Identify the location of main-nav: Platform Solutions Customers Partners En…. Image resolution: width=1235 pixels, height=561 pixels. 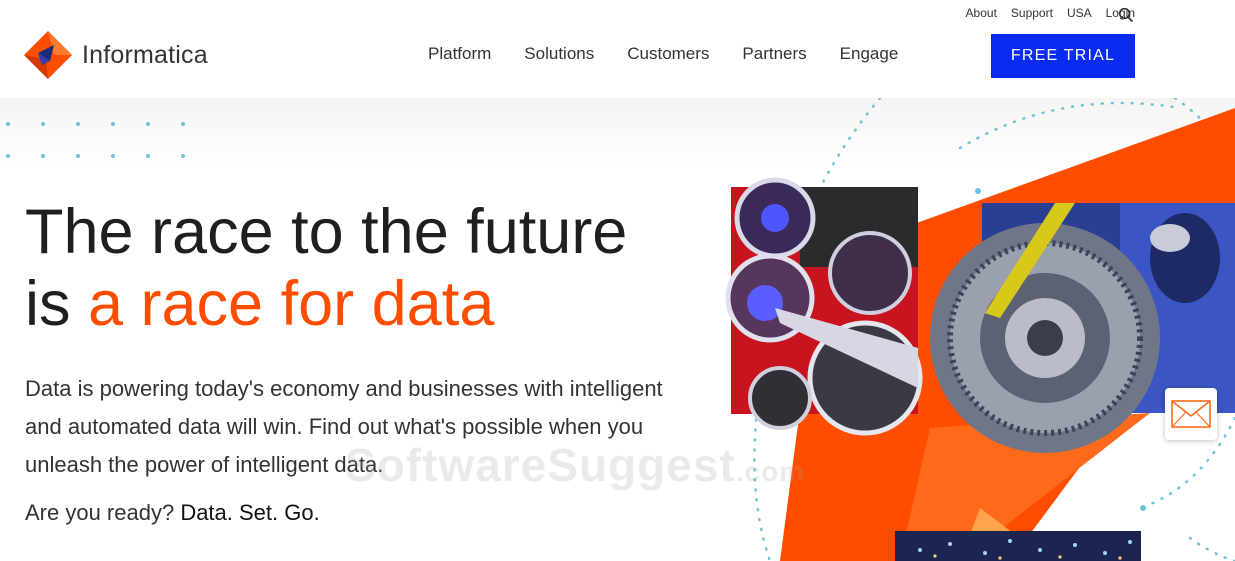
(679, 54).